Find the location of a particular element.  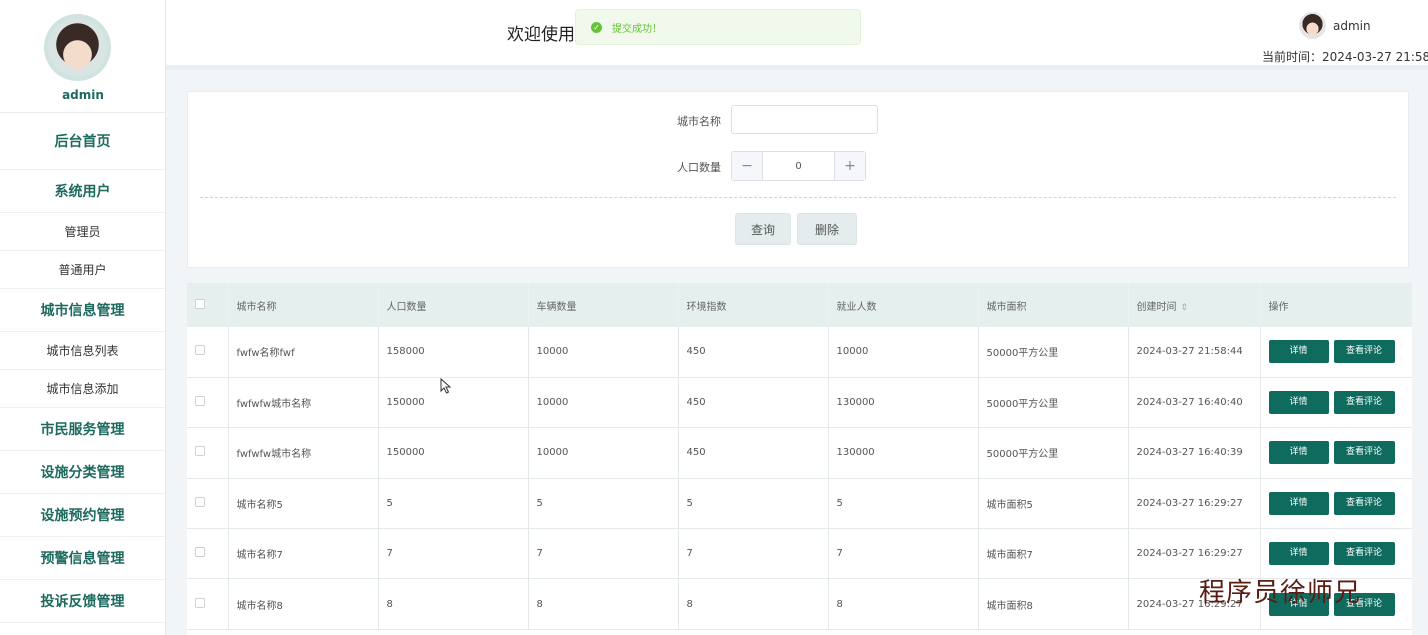

watermark: 程序员徐师兄 is located at coordinates (1280, 593).